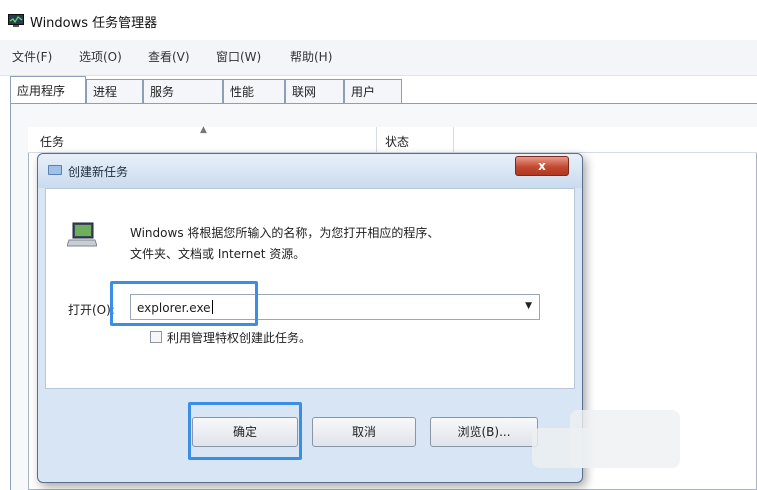  Describe the element at coordinates (285, 233) in the screenshot. I see `dialog-description: Windows 将根据您所输入的名称，为您打开相应的程序、` at that location.